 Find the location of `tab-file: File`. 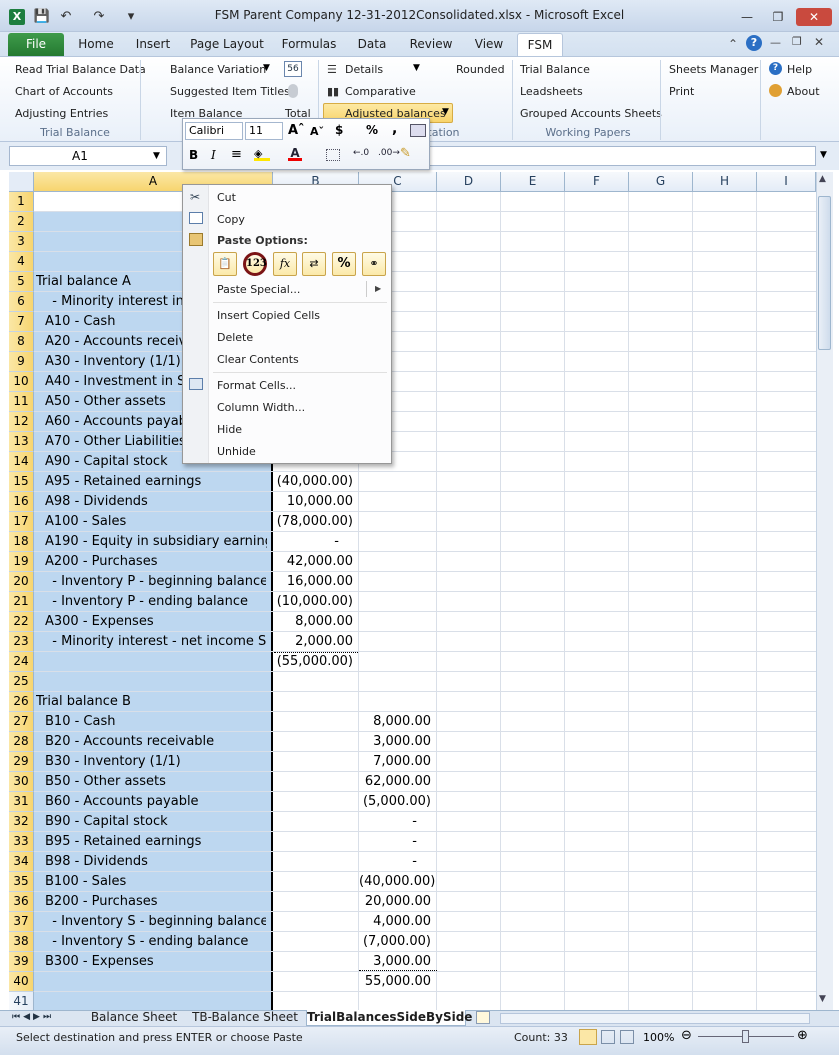

tab-file: File is located at coordinates (36, 44).